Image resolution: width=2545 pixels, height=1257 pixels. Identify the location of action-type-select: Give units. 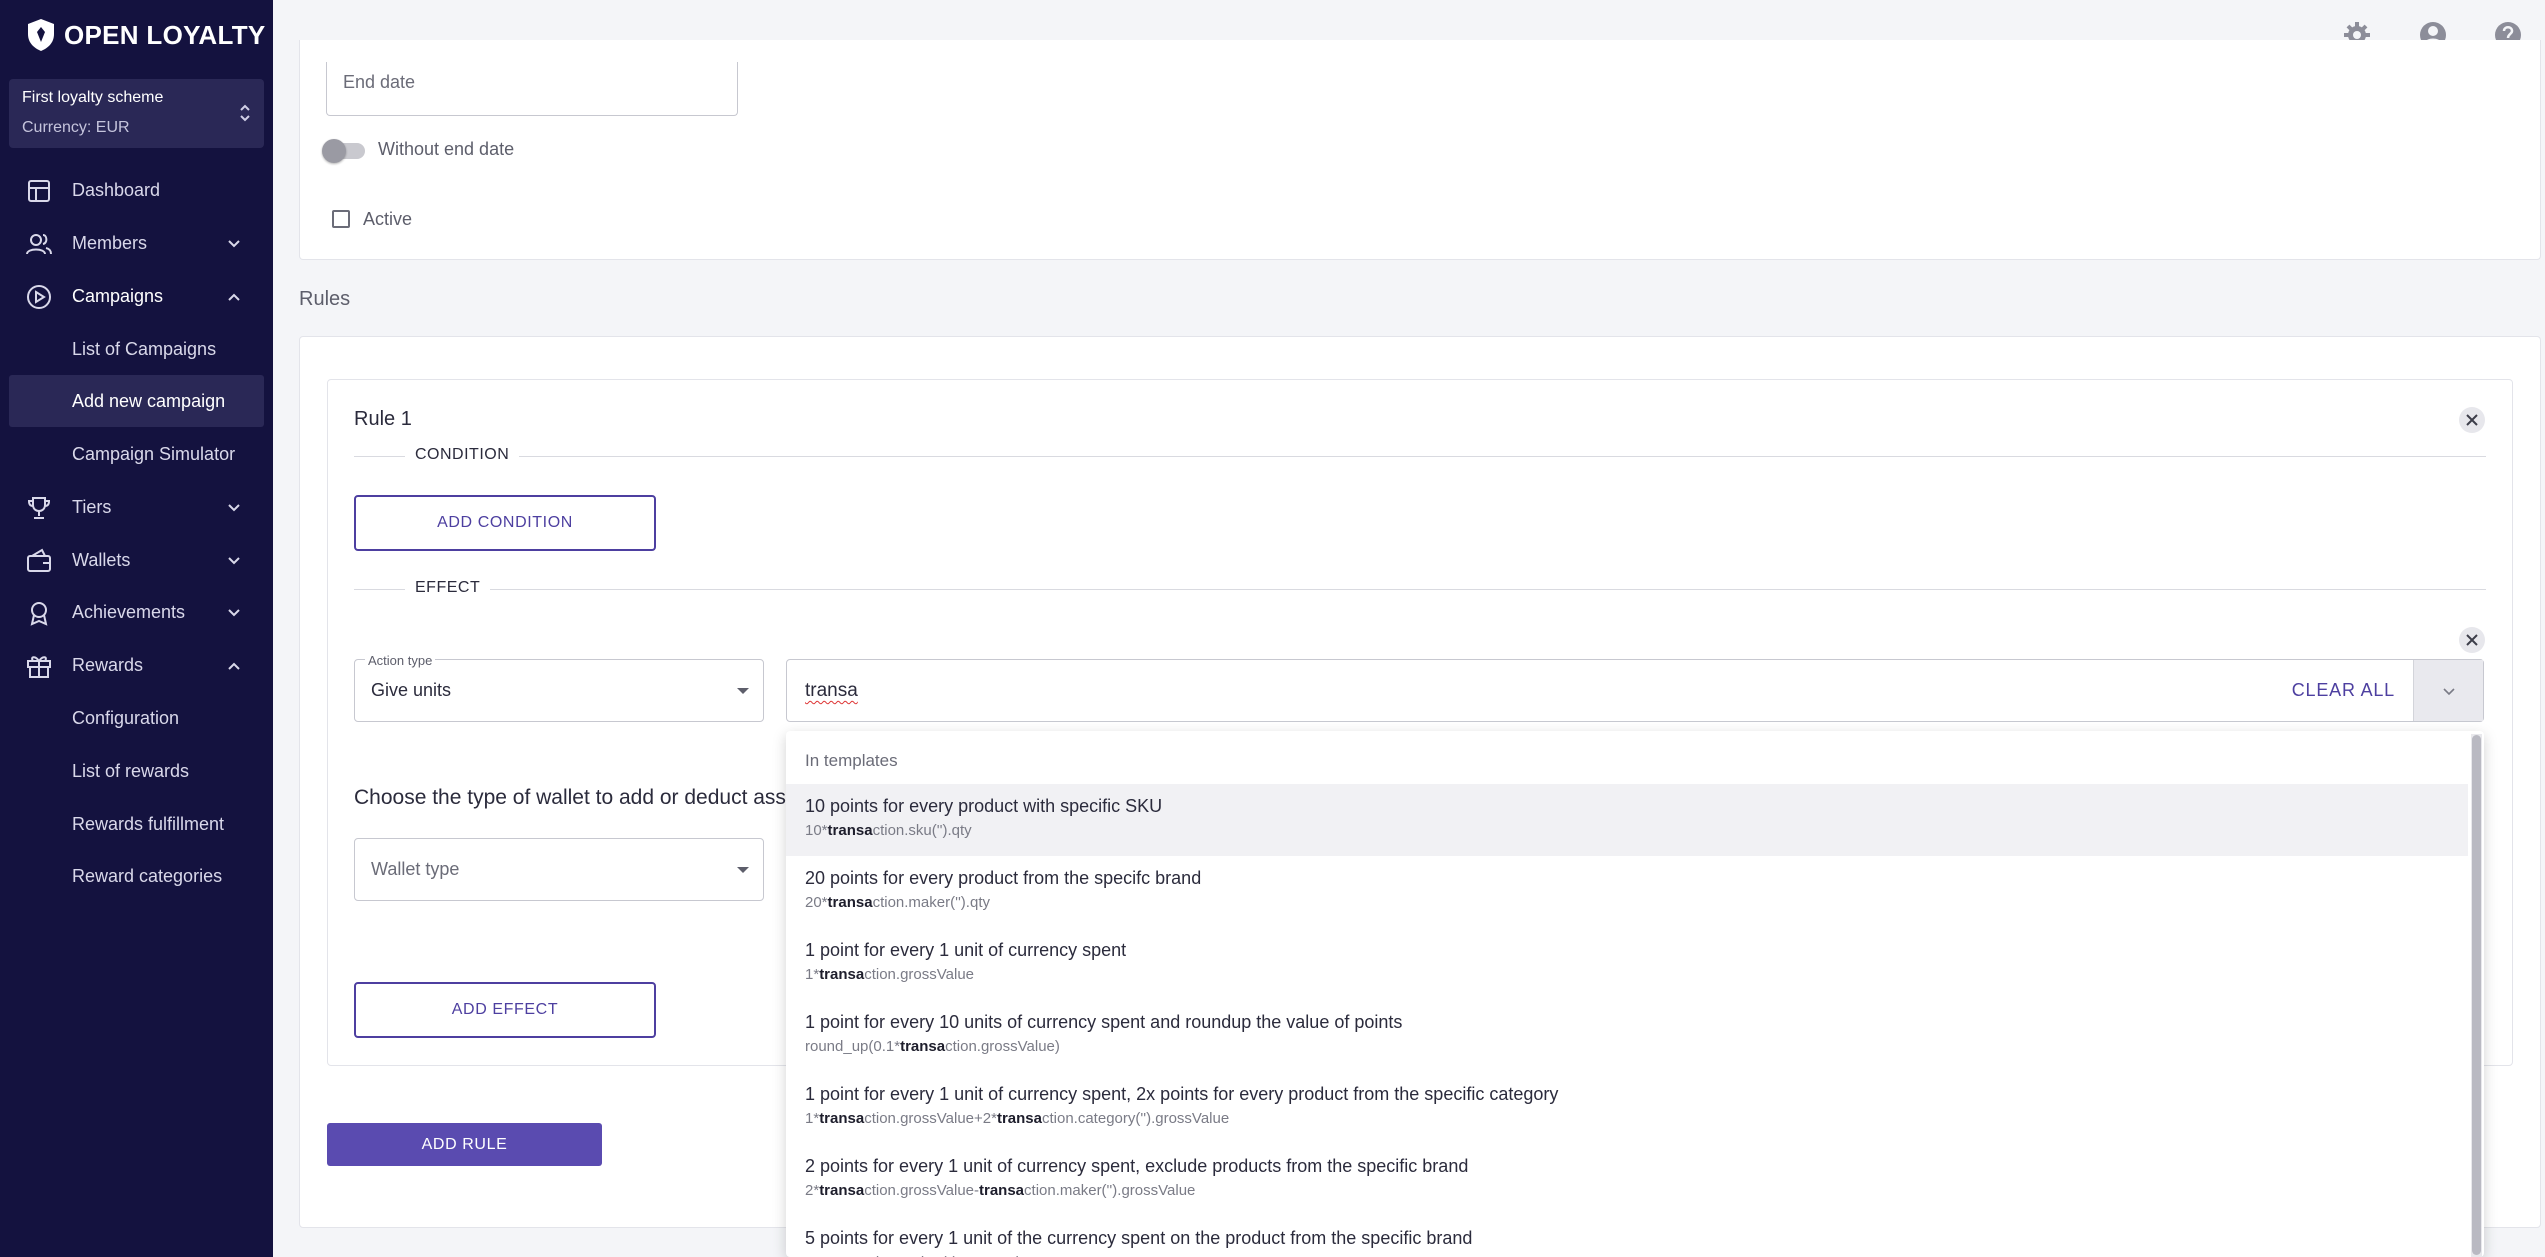
(559, 690).